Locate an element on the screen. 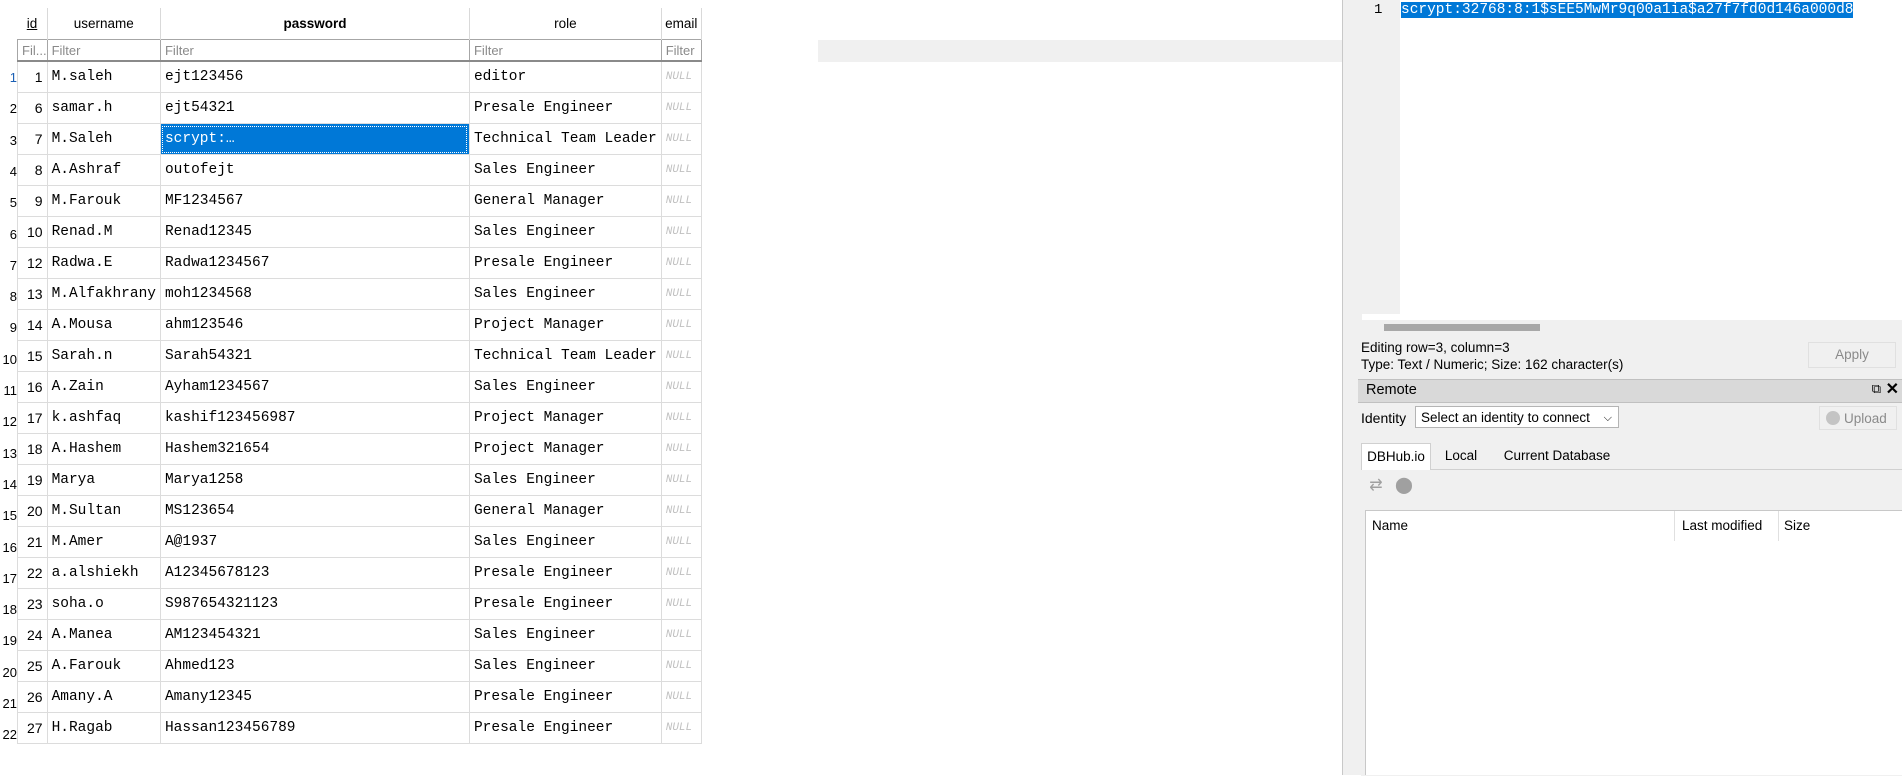 Image resolution: width=1902 pixels, height=776 pixels. cell-id: 22 is located at coordinates (32, 573).